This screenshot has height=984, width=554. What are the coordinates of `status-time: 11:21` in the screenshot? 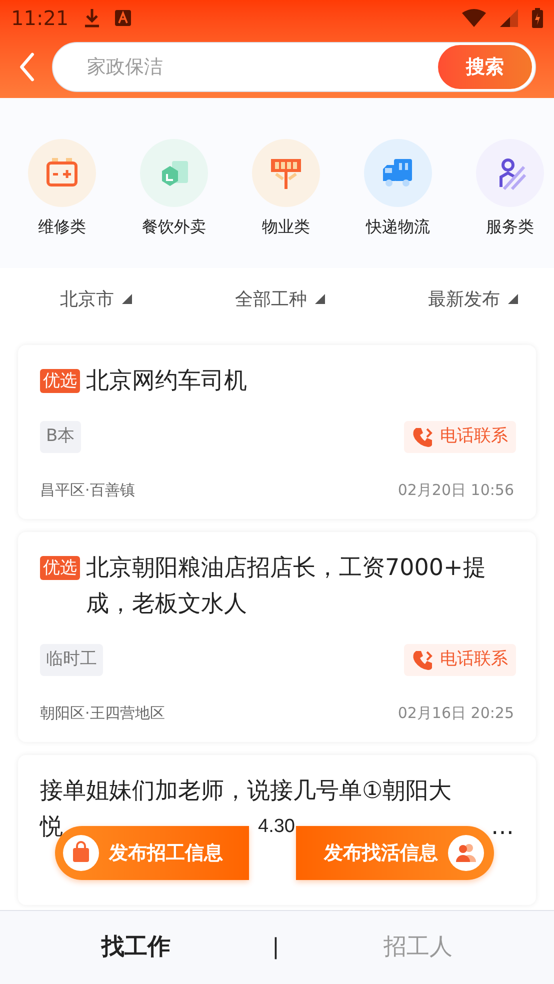 It's located at (40, 18).